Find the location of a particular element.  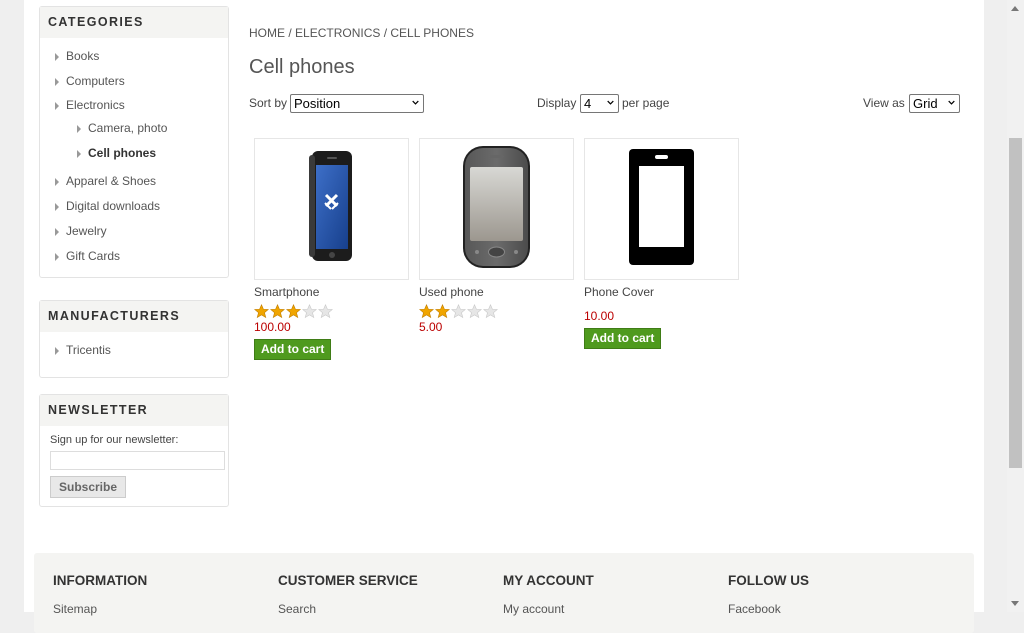

category-apparel-shoes: Apparel & Shoes is located at coordinates (134, 181).